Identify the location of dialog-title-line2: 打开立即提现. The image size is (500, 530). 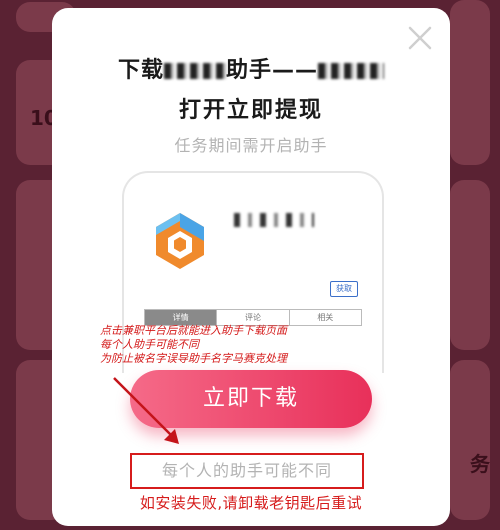
(250, 110).